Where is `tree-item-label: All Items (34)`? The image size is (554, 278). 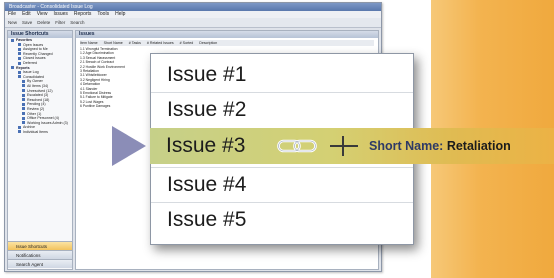
tree-item-label: All Items (34) is located at coordinates (38, 85).